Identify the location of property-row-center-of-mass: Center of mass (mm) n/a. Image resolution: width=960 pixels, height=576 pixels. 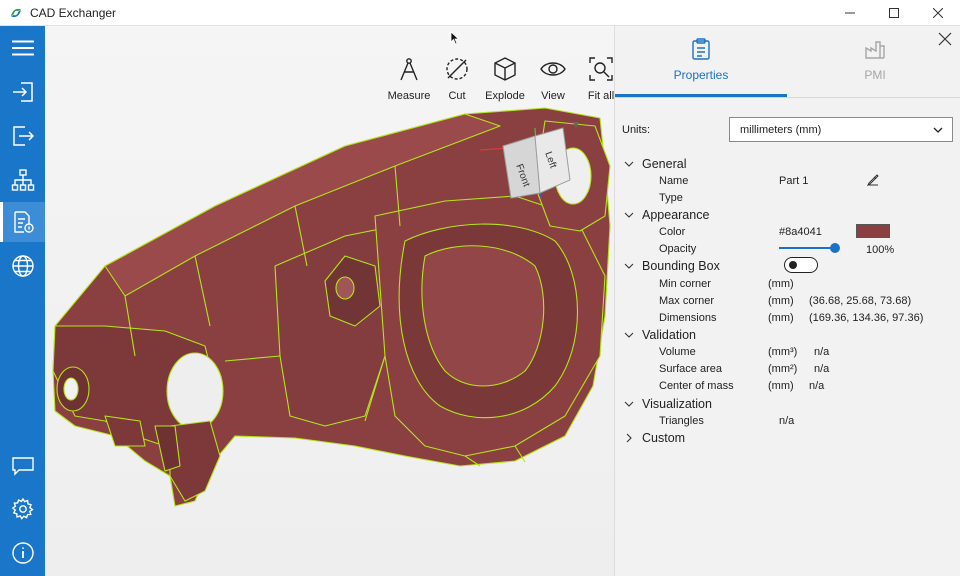
(787, 385).